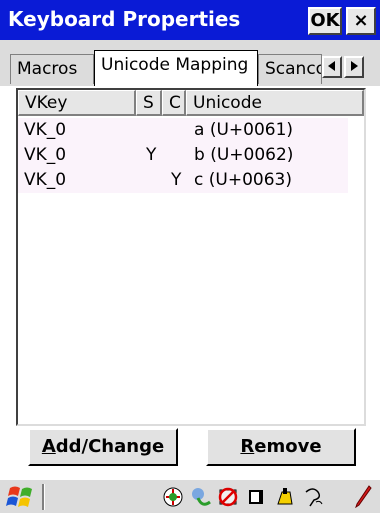 The image size is (380, 516). I want to click on title-bar: Keyboard Properties OK ×, so click(190, 20).